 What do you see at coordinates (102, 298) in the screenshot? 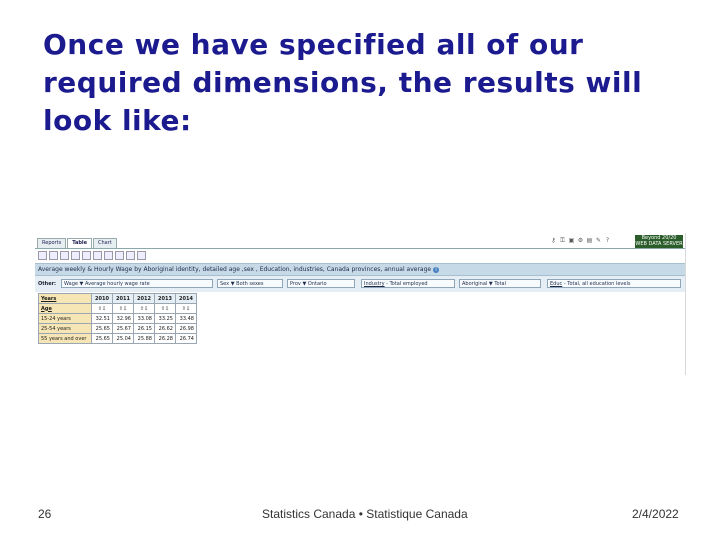
I see `year-2010: 2010` at bounding box center [102, 298].